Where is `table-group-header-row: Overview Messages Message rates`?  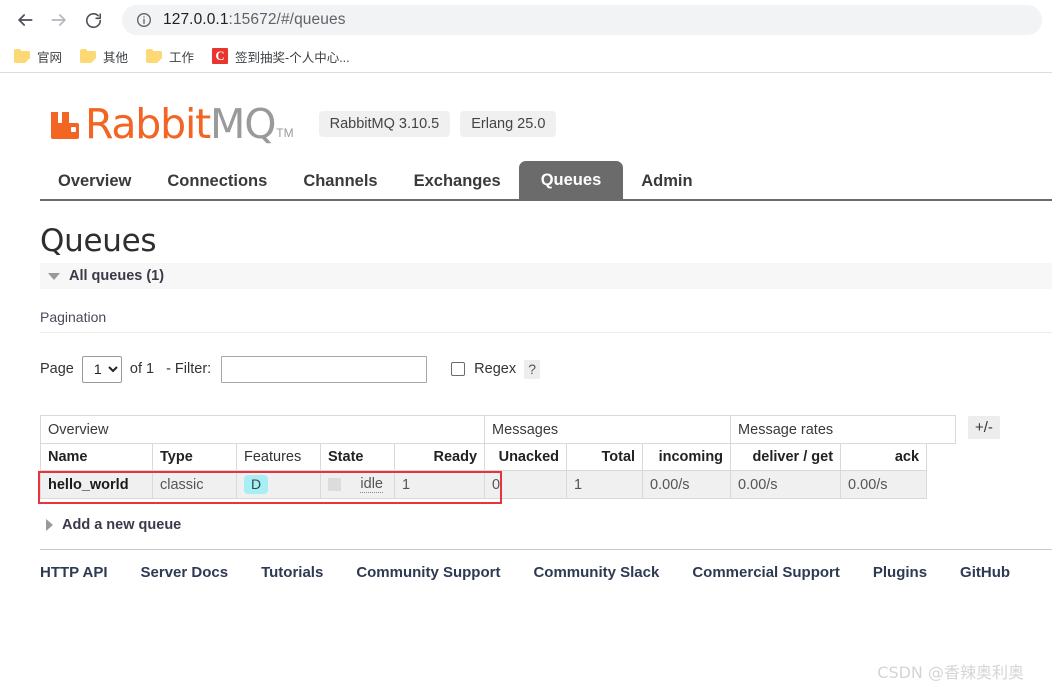 table-group-header-row: Overview Messages Message rates is located at coordinates (497, 429).